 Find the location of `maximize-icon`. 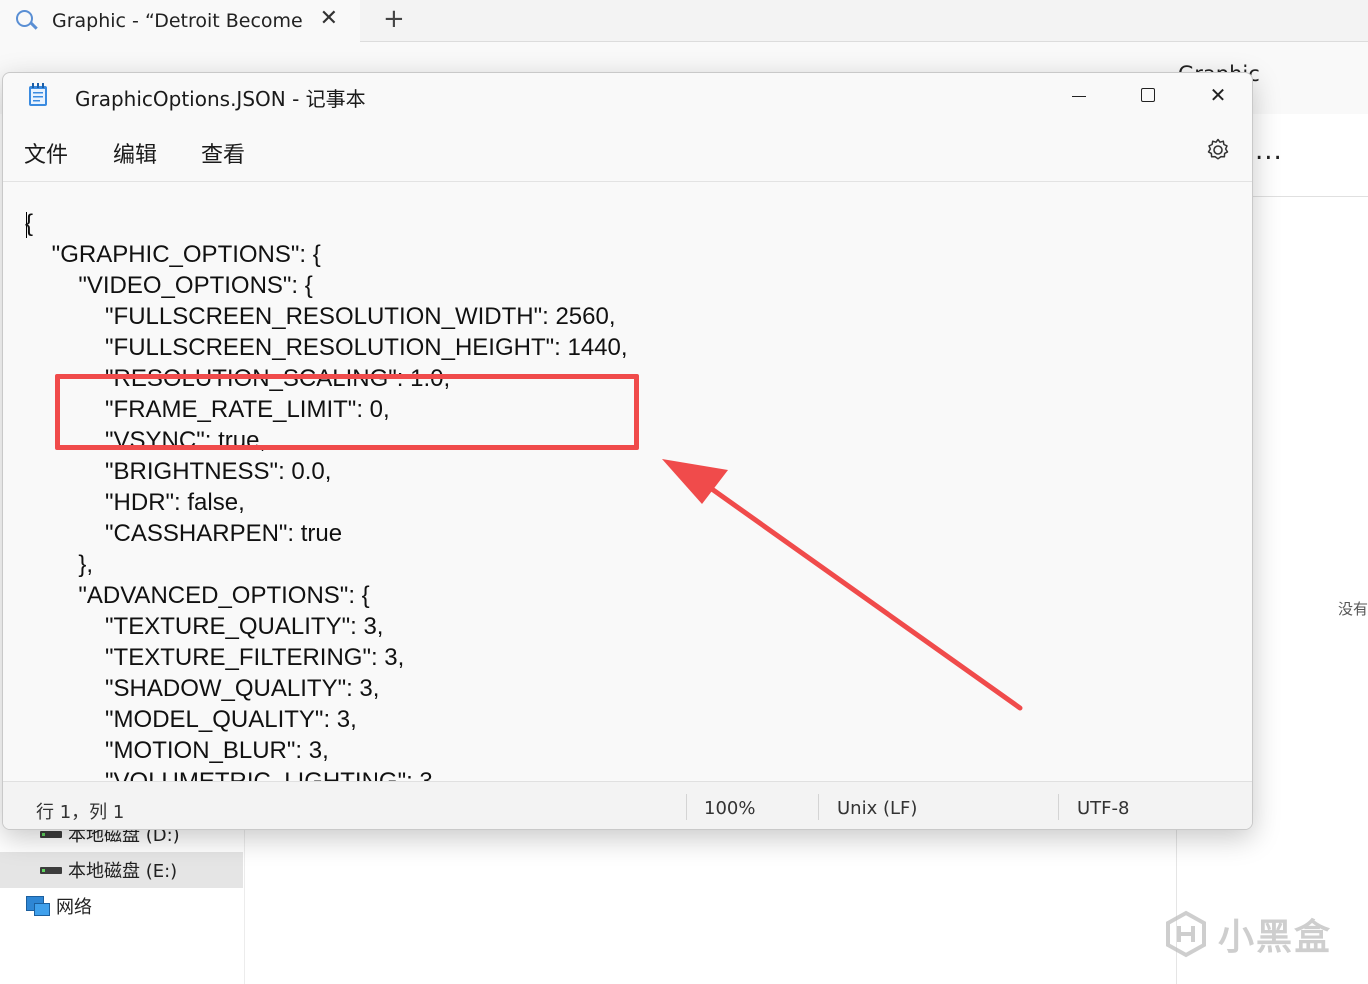

maximize-icon is located at coordinates (1148, 95).